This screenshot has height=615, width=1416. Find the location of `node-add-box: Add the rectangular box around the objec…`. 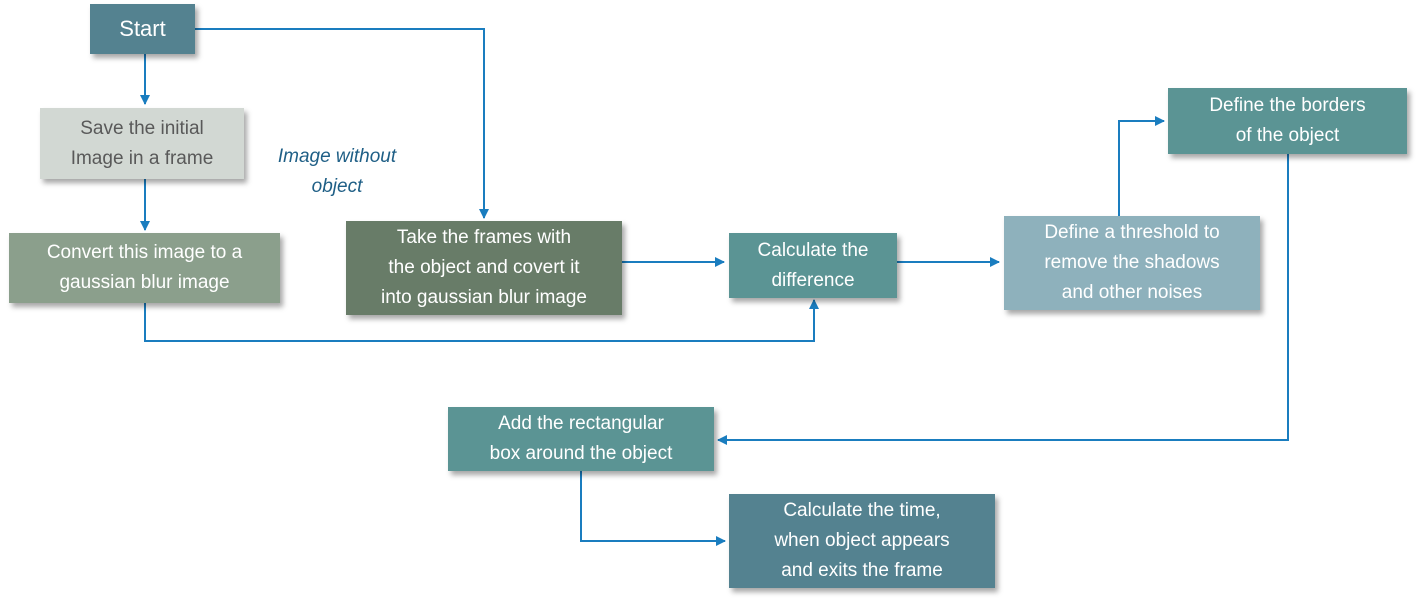

node-add-box: Add the rectangular box around the objec… is located at coordinates (581, 439).